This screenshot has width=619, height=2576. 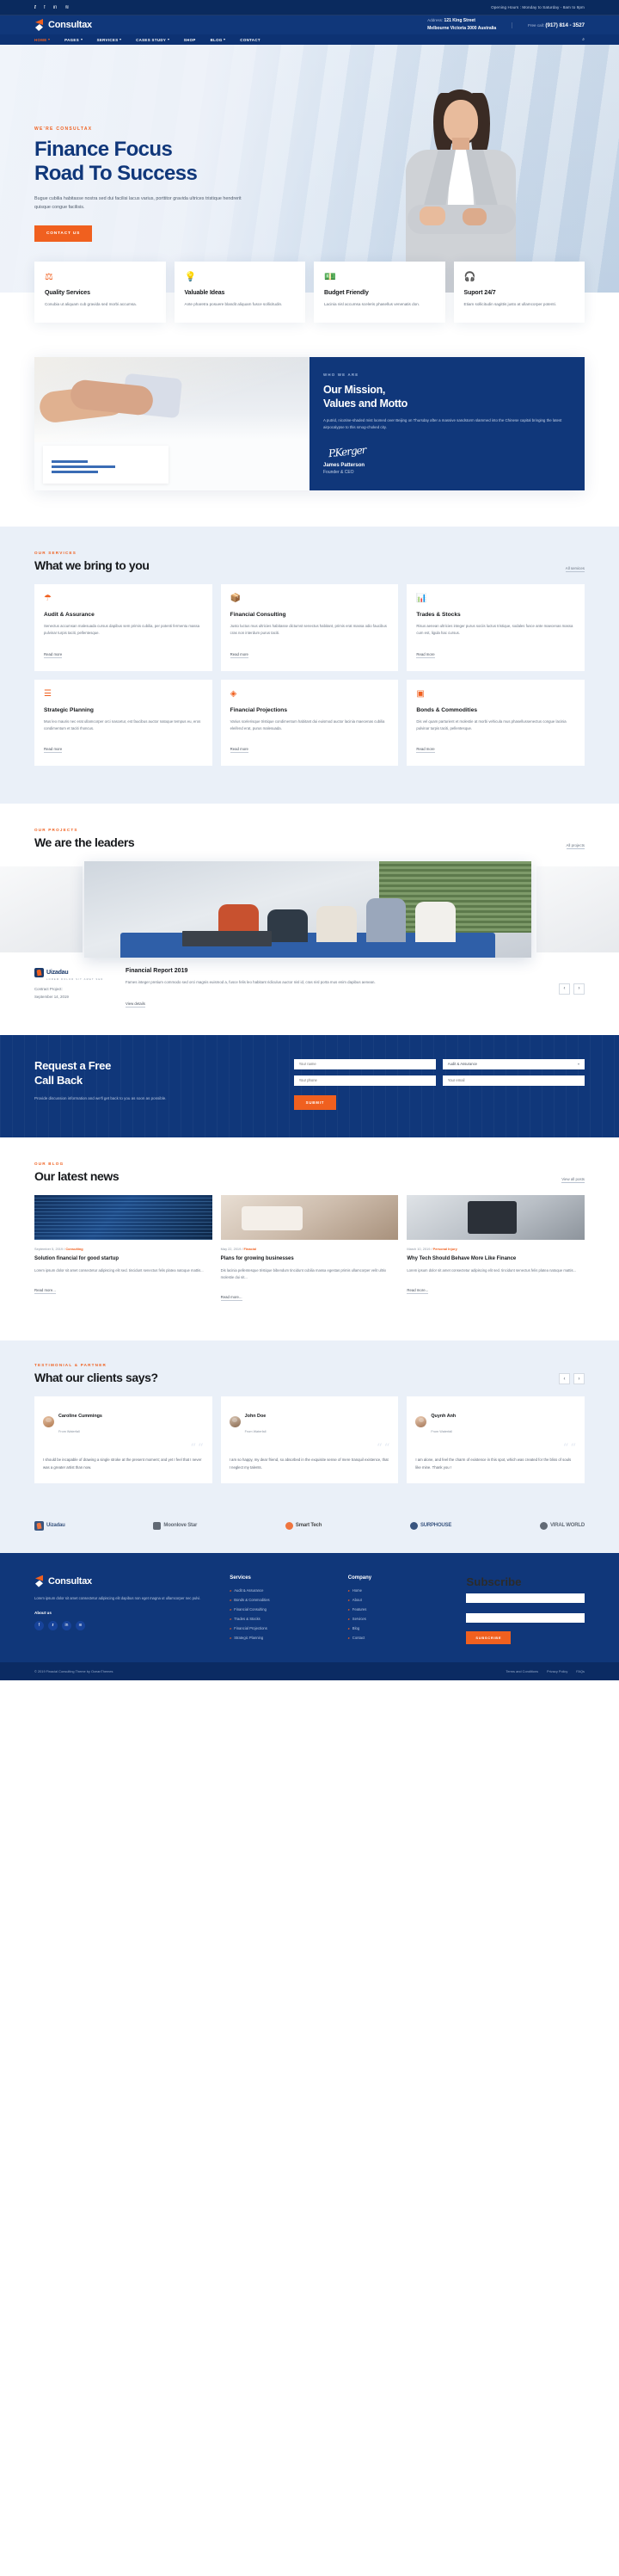 What do you see at coordinates (64, 234) in the screenshot?
I see `hero-contact-us-button: CONTACT US` at bounding box center [64, 234].